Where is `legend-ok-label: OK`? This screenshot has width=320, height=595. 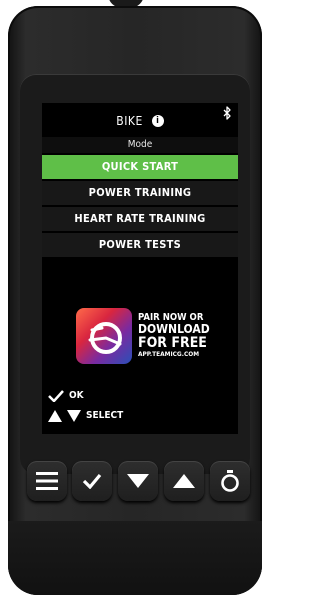
legend-ok-label: OK is located at coordinates (76, 395).